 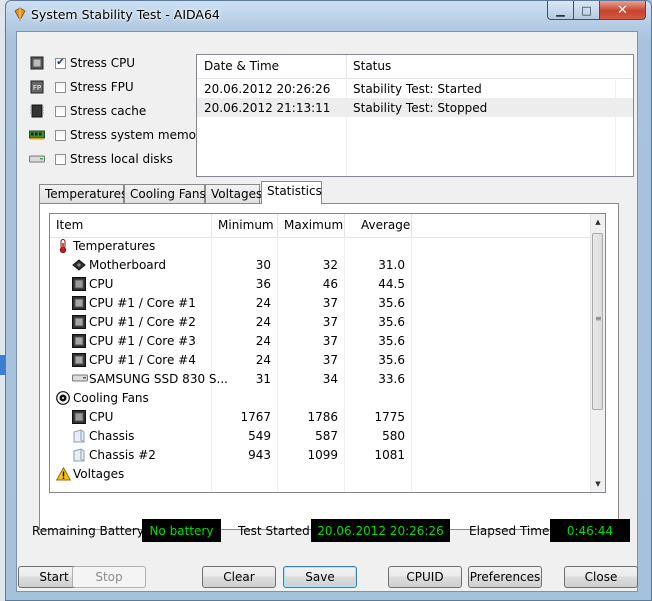 I want to click on warning-icon, so click(x=63, y=473).